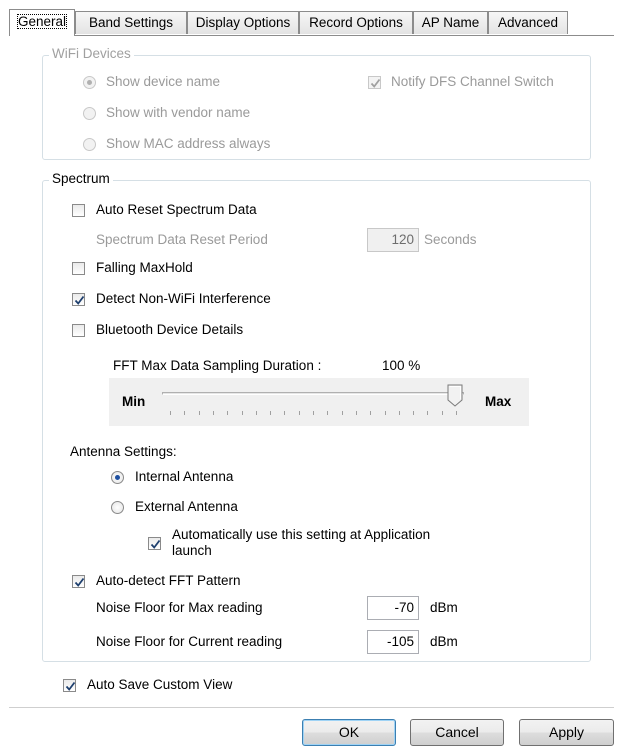 This screenshot has width=619, height=747. What do you see at coordinates (123, 451) in the screenshot?
I see `antenna-heading: Antenna Settings:` at bounding box center [123, 451].